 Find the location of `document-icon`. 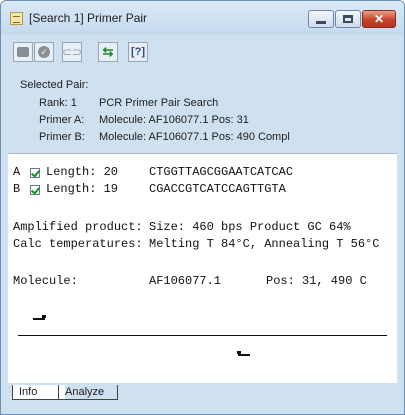

document-icon is located at coordinates (16, 18).